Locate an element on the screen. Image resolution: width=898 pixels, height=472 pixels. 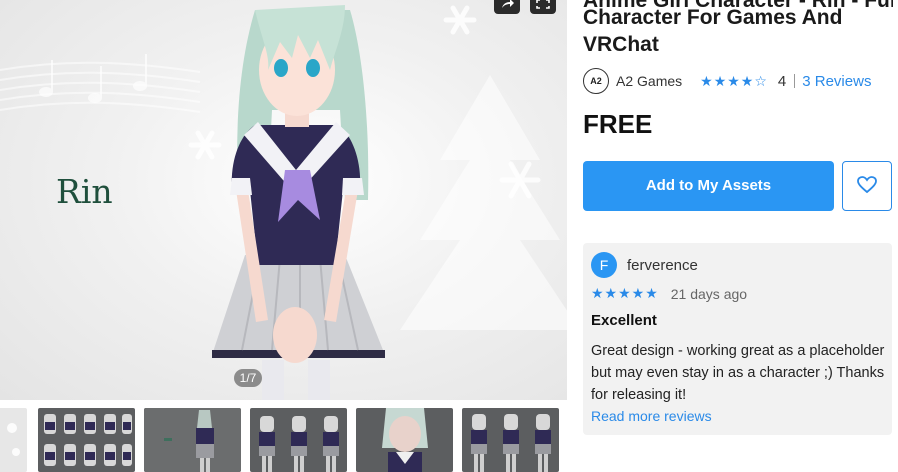
avatar: F is located at coordinates (604, 265).